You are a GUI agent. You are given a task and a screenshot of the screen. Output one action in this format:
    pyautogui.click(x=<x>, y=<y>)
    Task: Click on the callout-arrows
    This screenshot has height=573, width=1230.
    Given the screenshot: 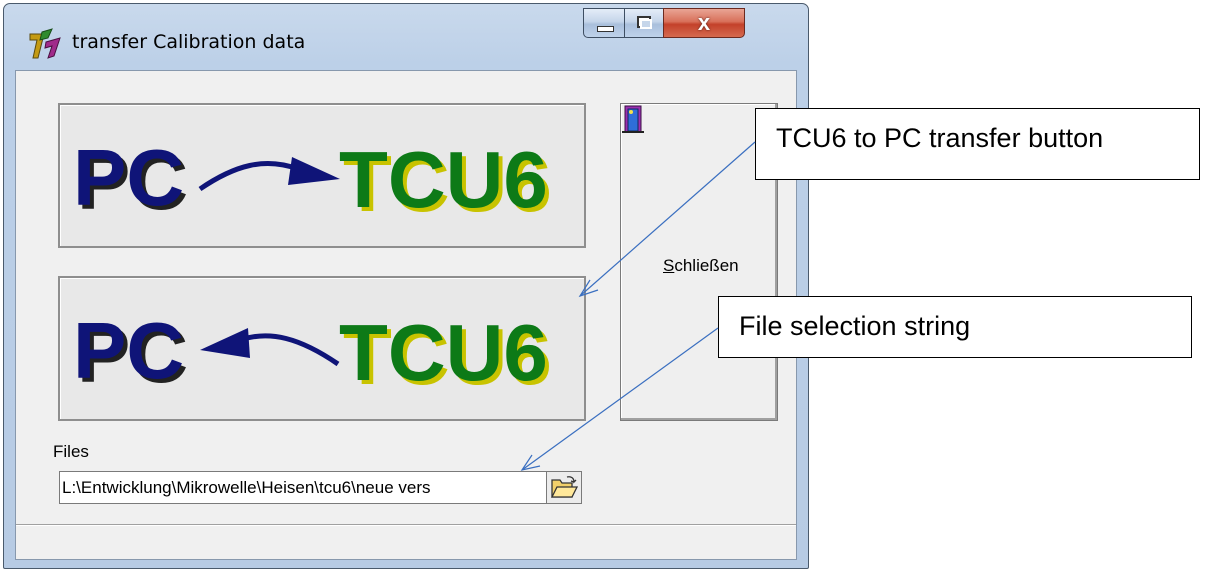 What is the action you would take?
    pyautogui.click(x=638, y=306)
    